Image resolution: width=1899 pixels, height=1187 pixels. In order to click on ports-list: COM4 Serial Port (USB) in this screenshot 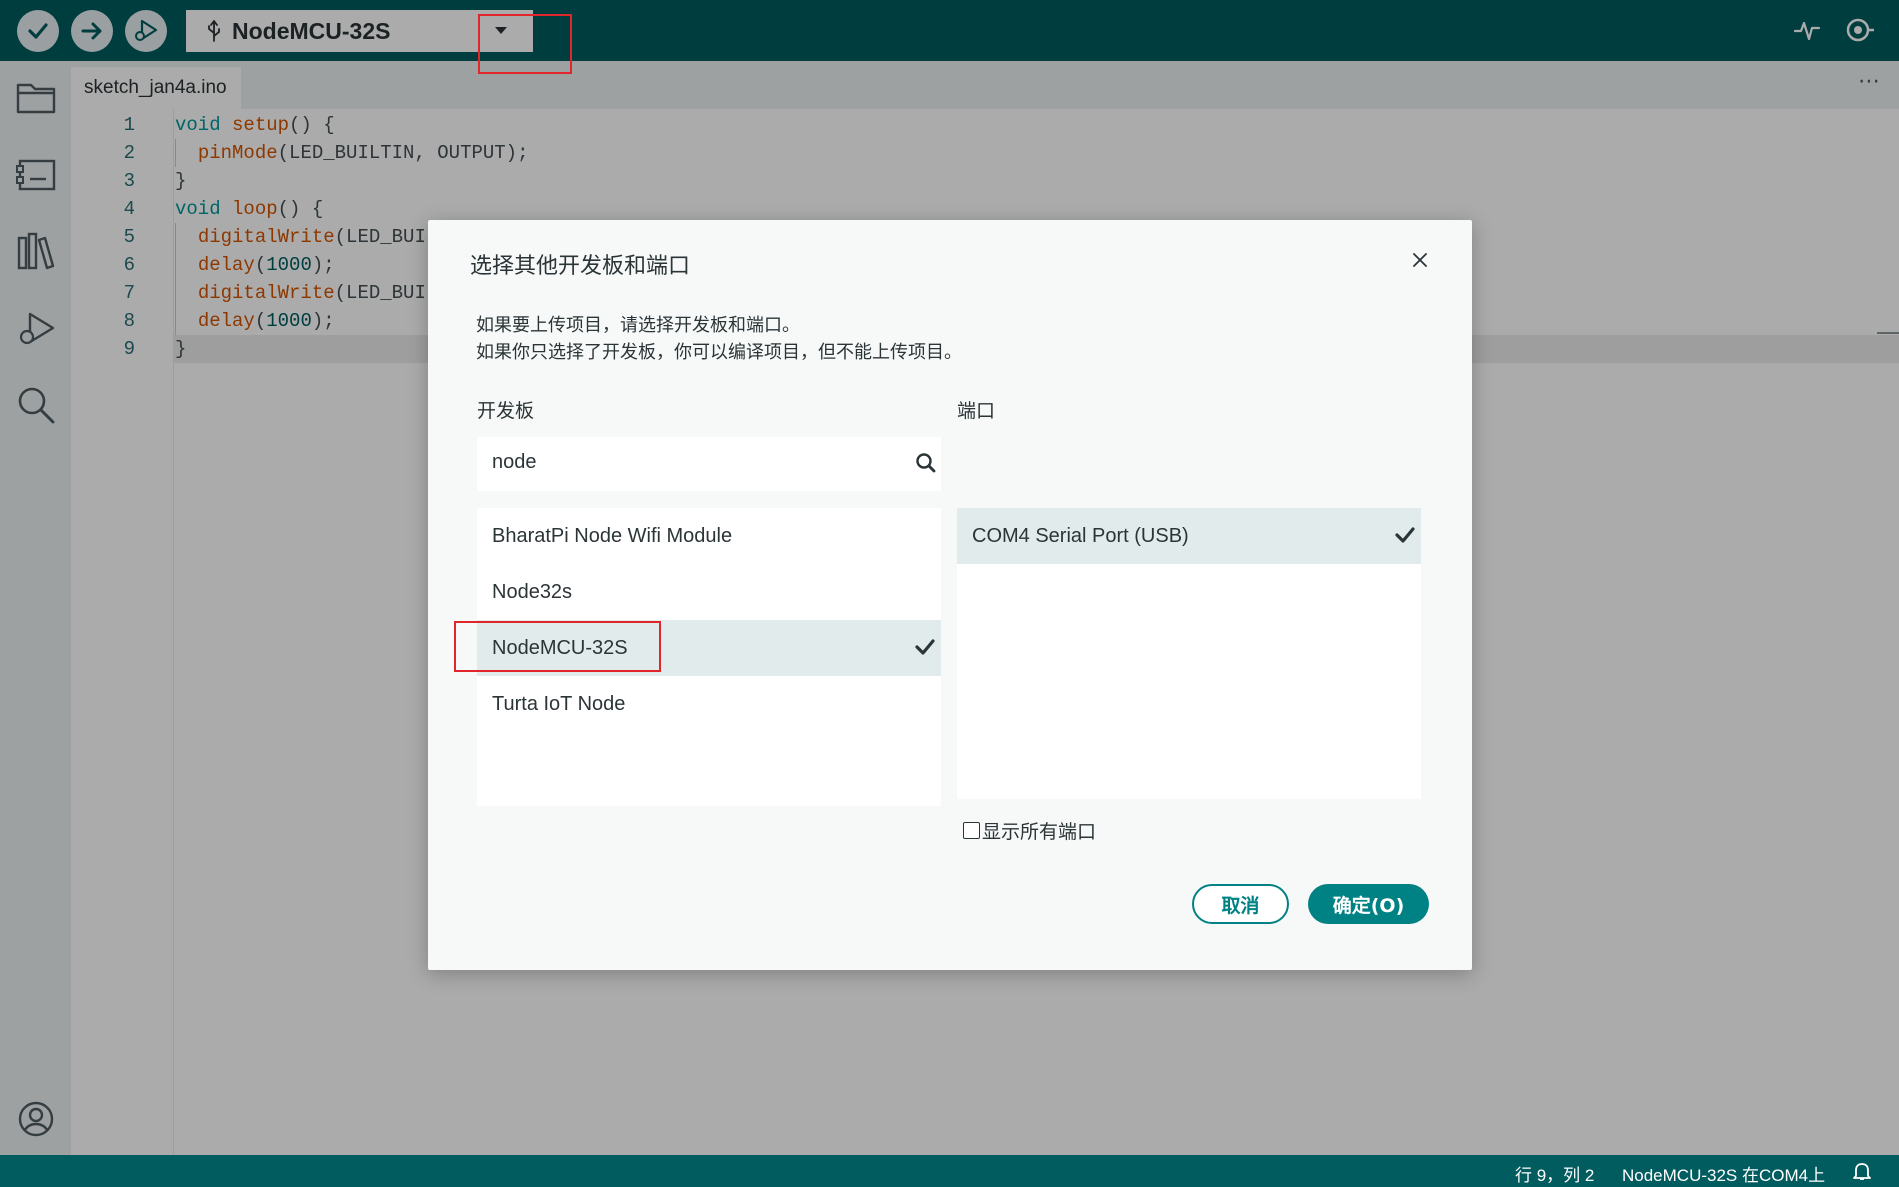, I will do `click(1189, 653)`.